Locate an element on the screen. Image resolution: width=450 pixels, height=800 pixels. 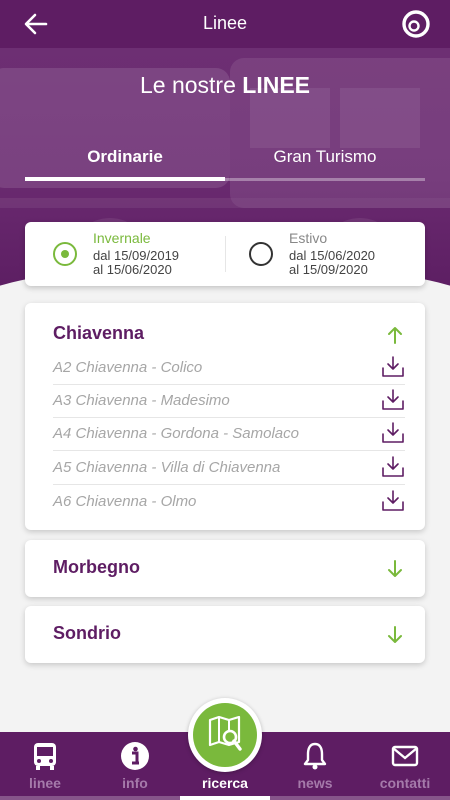
nav-label: linee is located at coordinates (45, 783).